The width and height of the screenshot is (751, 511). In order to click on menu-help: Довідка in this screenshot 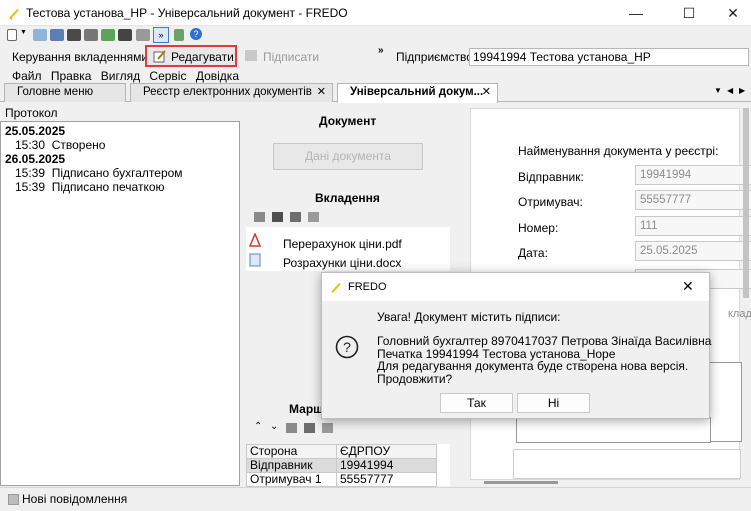, I will do `click(217, 76)`.